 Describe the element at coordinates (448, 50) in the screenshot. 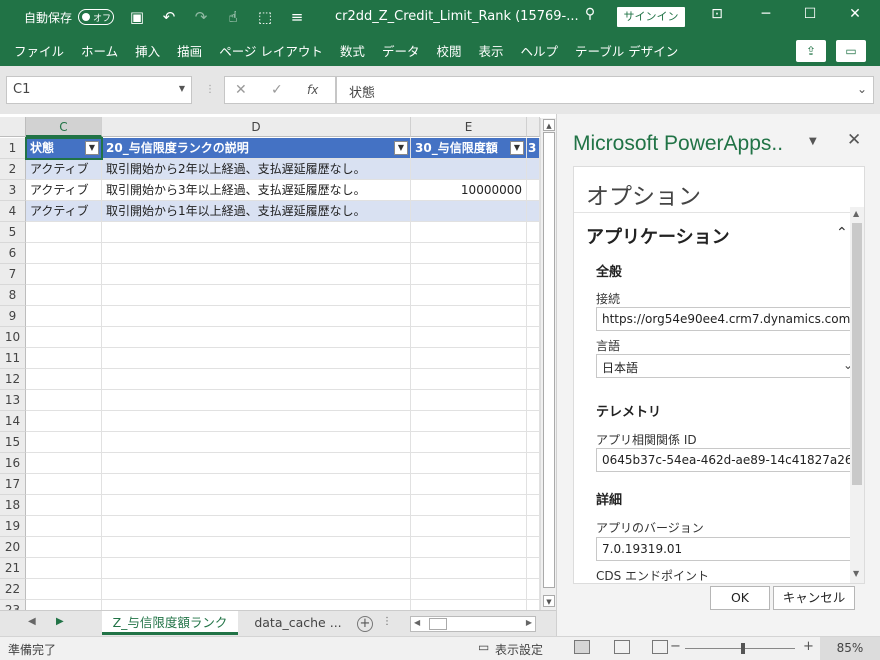

I see `tab-review: 校閲` at that location.